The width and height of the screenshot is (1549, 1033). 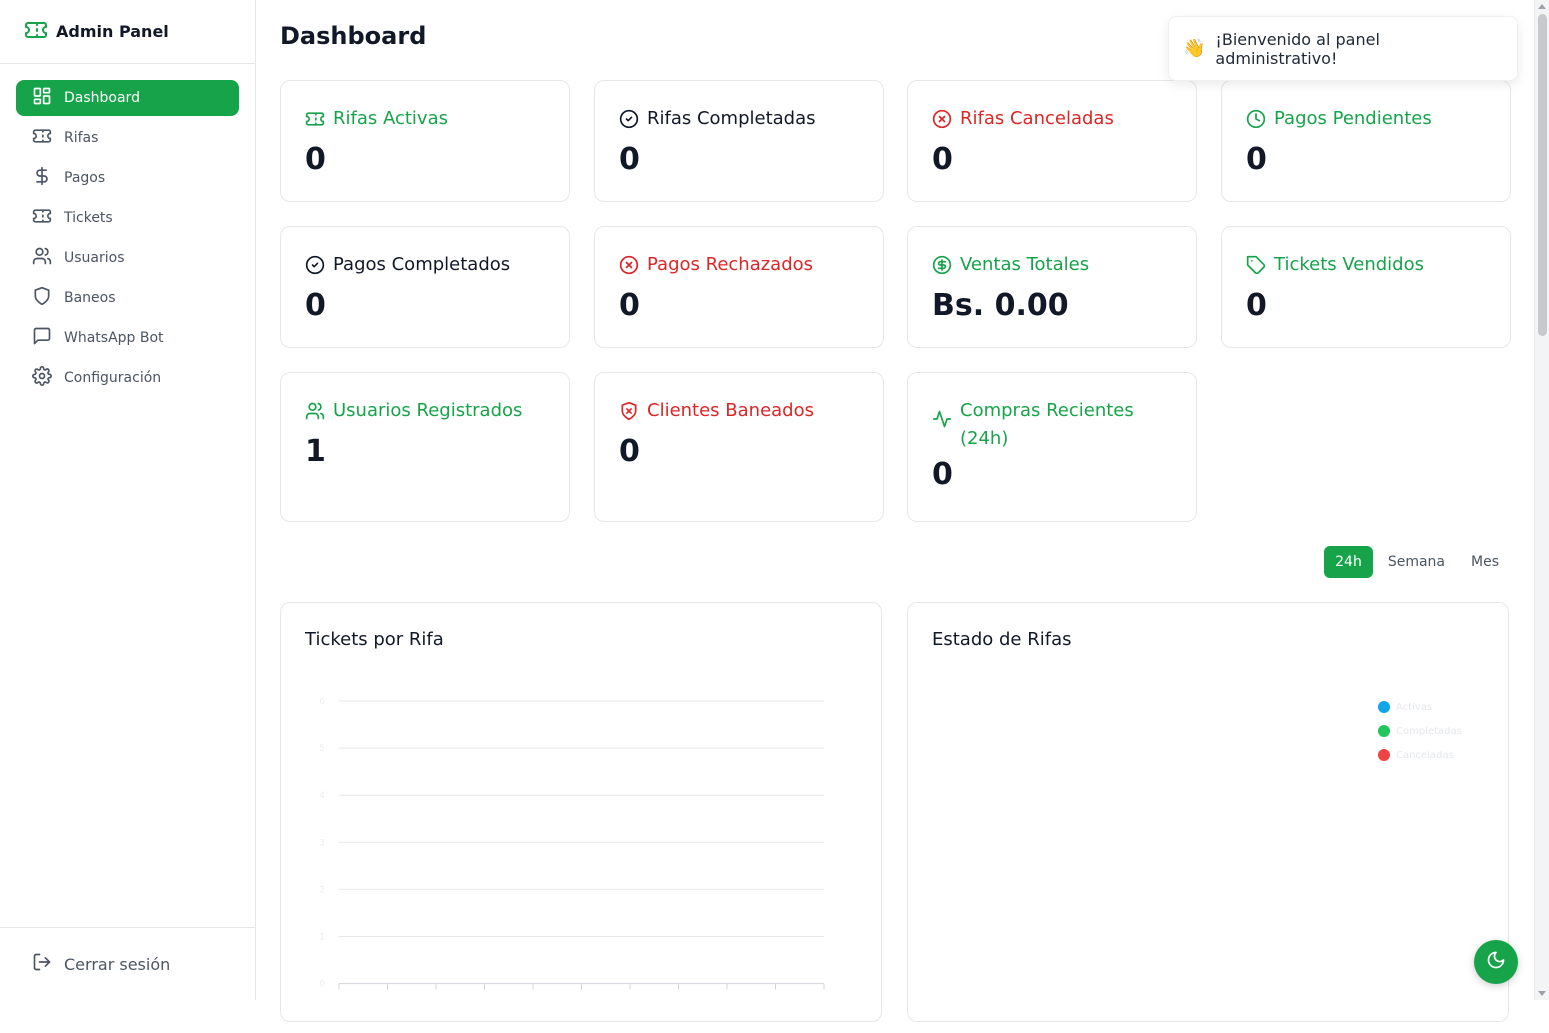 I want to click on sidebar-item-baneos: Baneos, so click(x=127, y=298).